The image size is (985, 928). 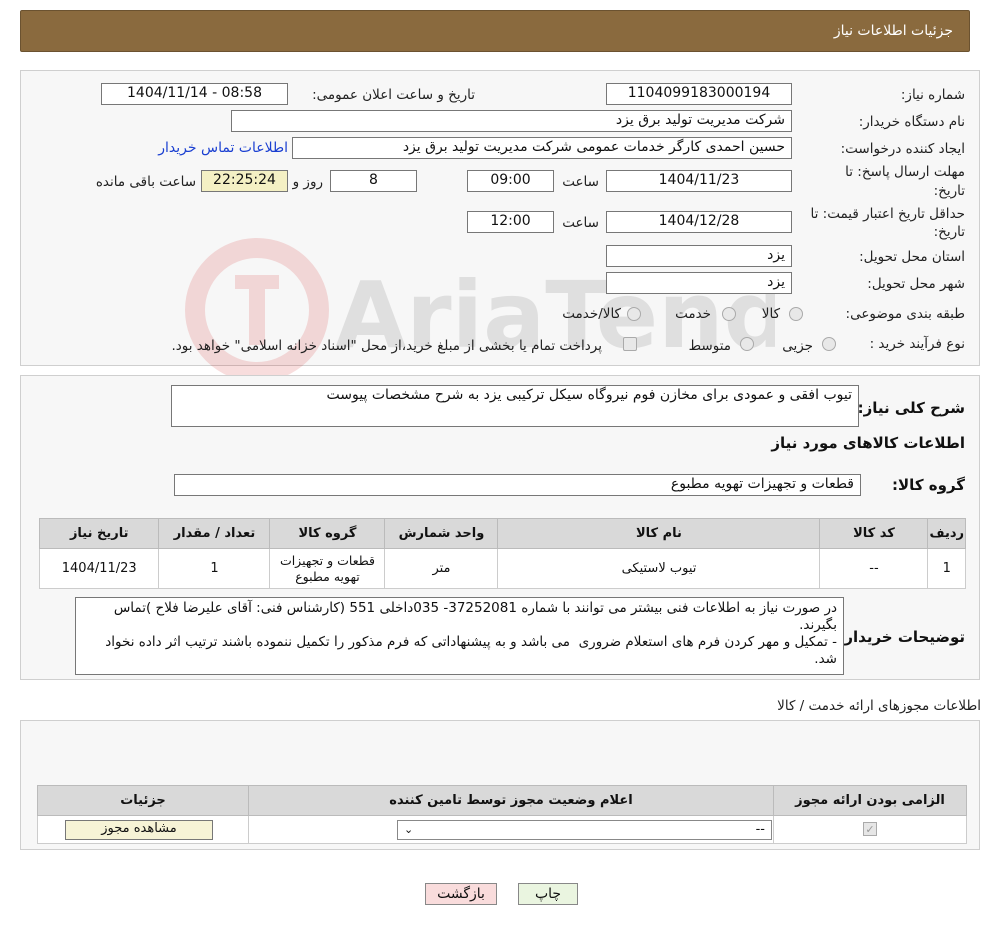 I want to click on permit-status-cell: ⌄ --, so click(x=511, y=829).